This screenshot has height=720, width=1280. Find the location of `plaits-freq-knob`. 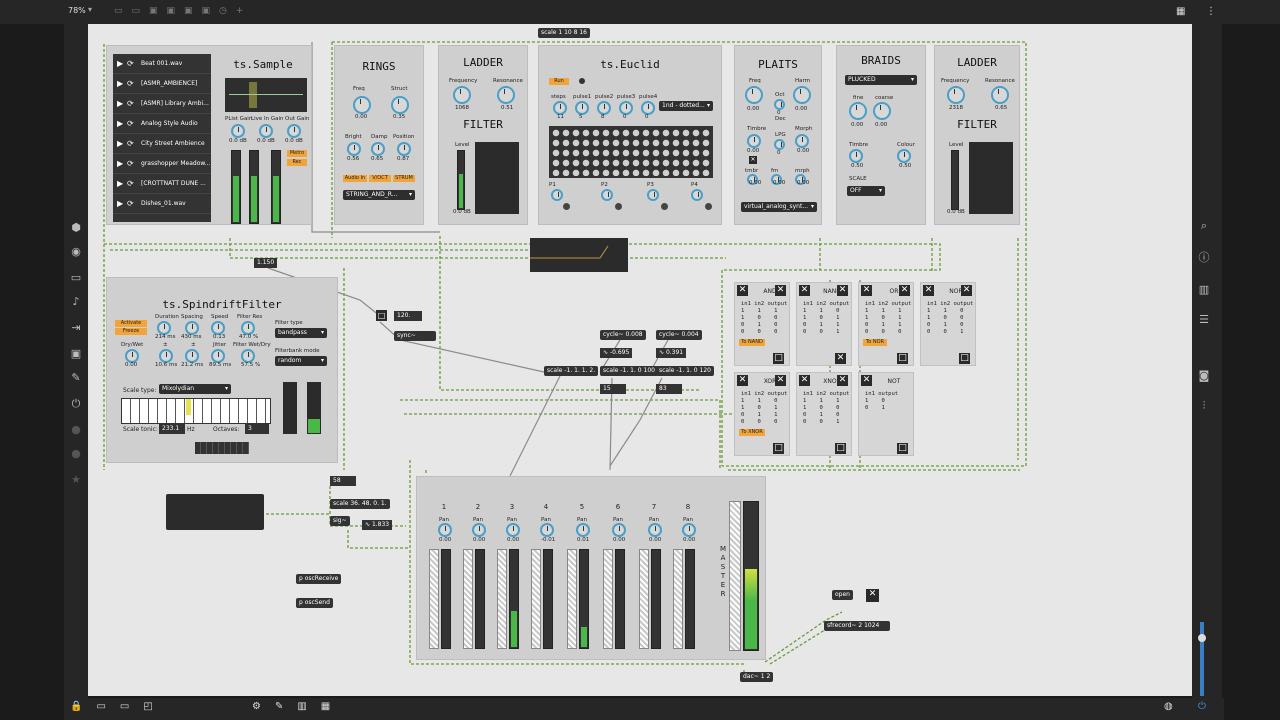

plaits-freq-knob is located at coordinates (754, 95).